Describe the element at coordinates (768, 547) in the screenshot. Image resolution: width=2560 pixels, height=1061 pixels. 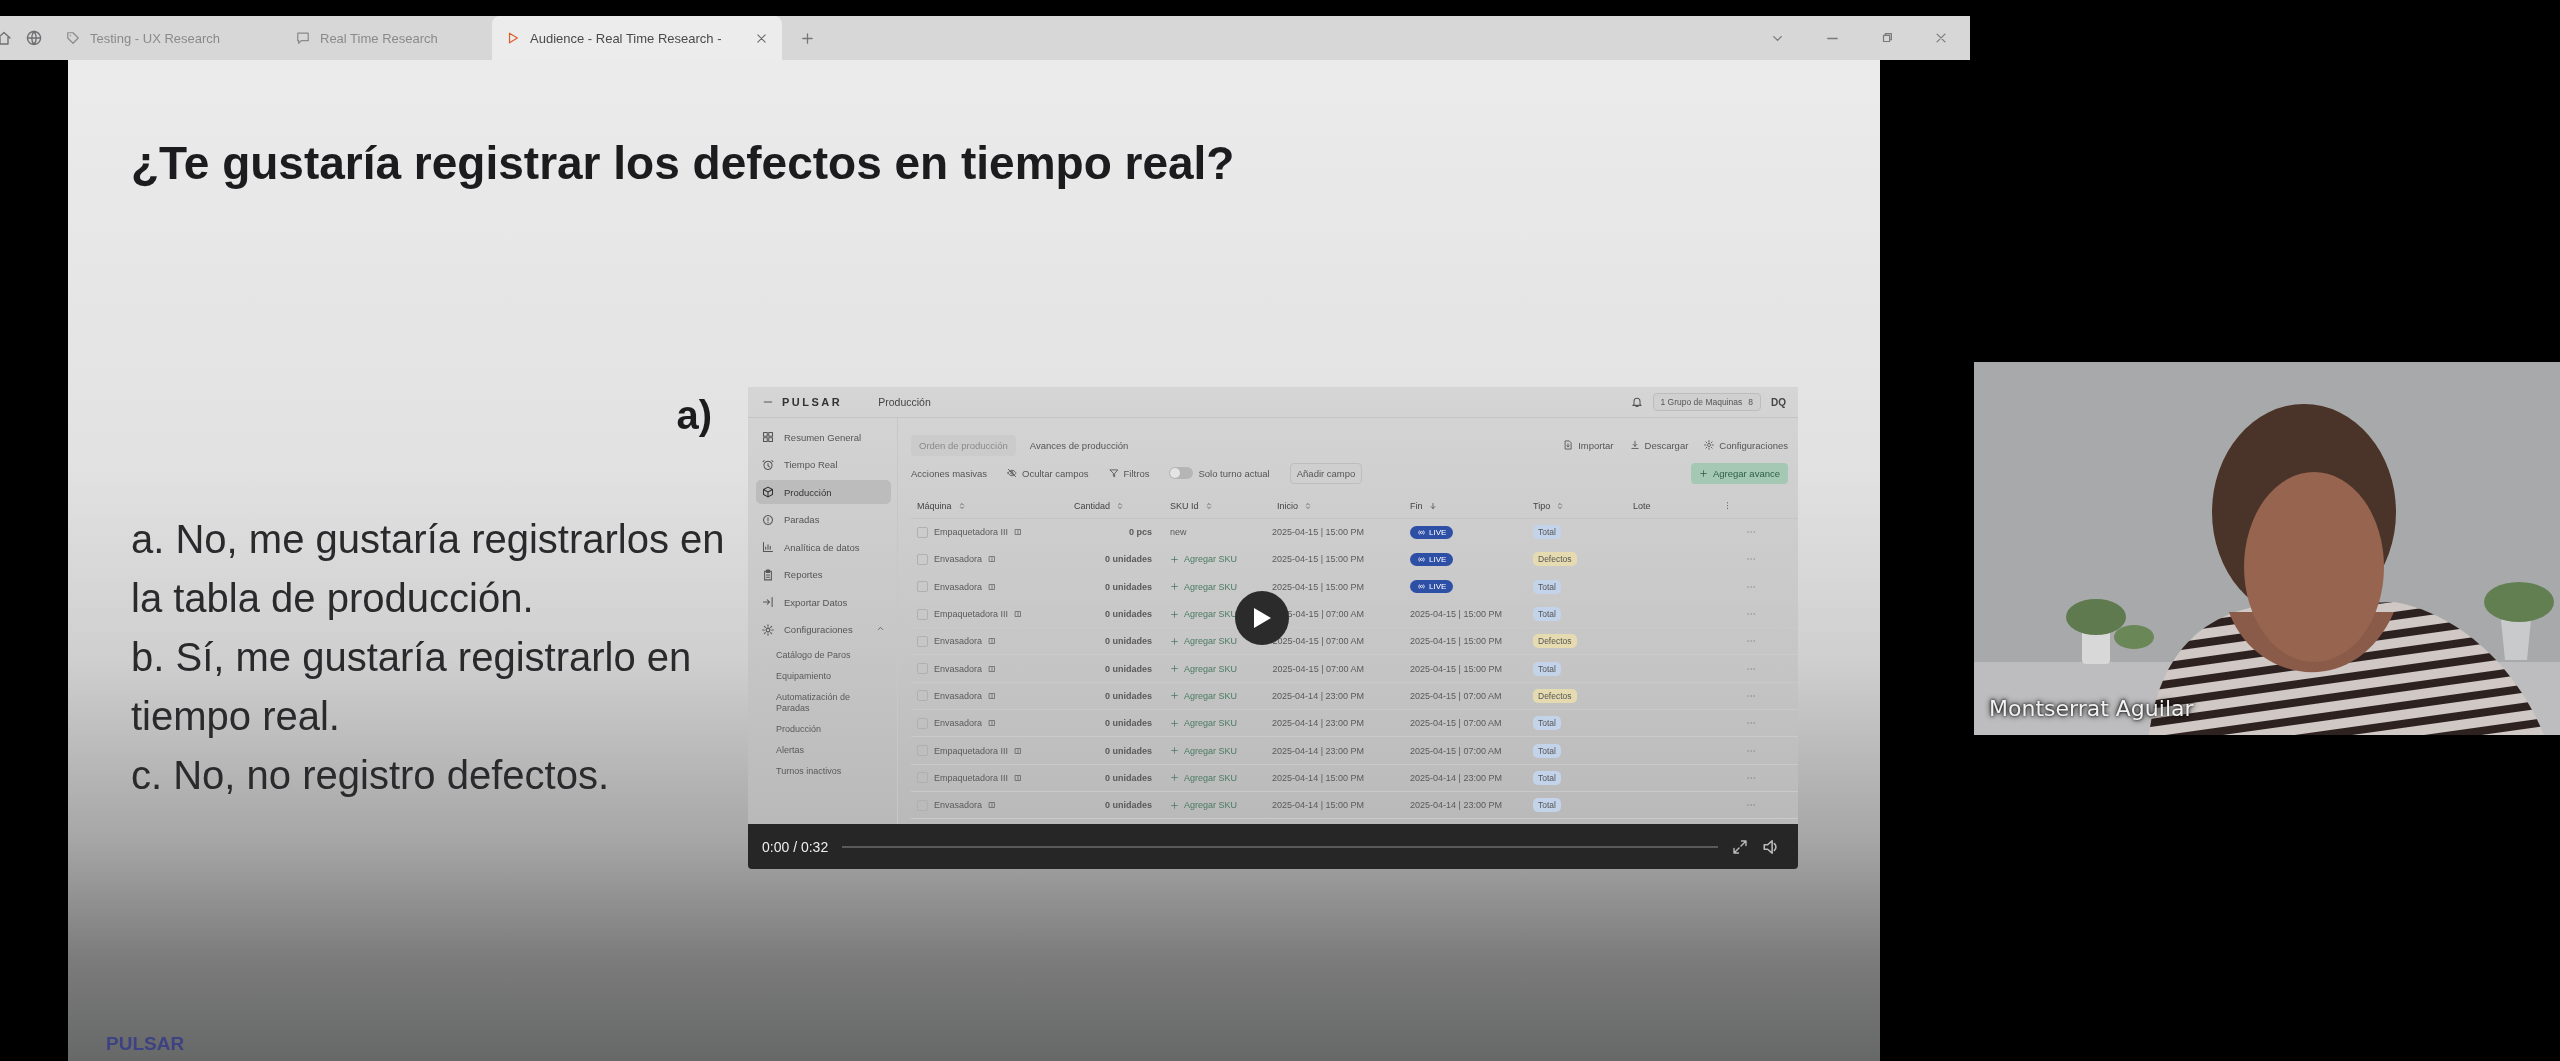
I see `bar-chart-icon` at that location.